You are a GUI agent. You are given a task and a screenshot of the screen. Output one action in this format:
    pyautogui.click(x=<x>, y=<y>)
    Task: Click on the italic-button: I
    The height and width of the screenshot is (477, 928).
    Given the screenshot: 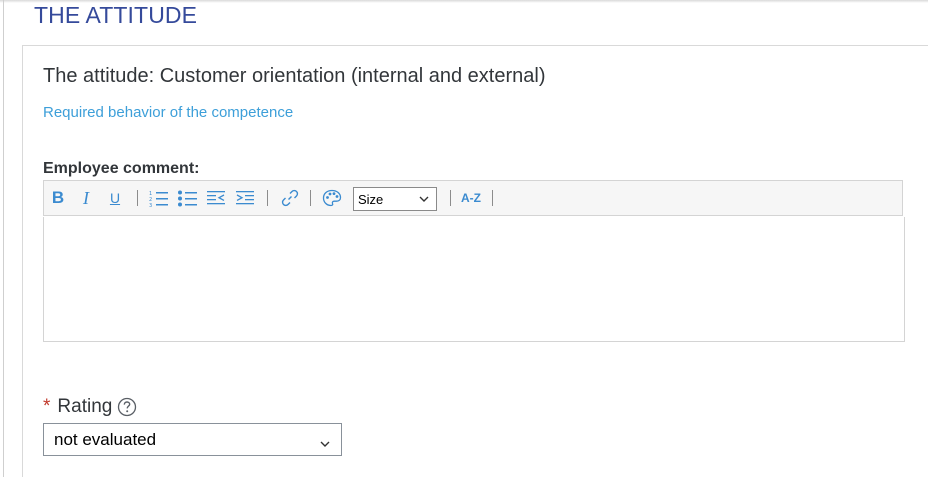 What is the action you would take?
    pyautogui.click(x=86, y=198)
    